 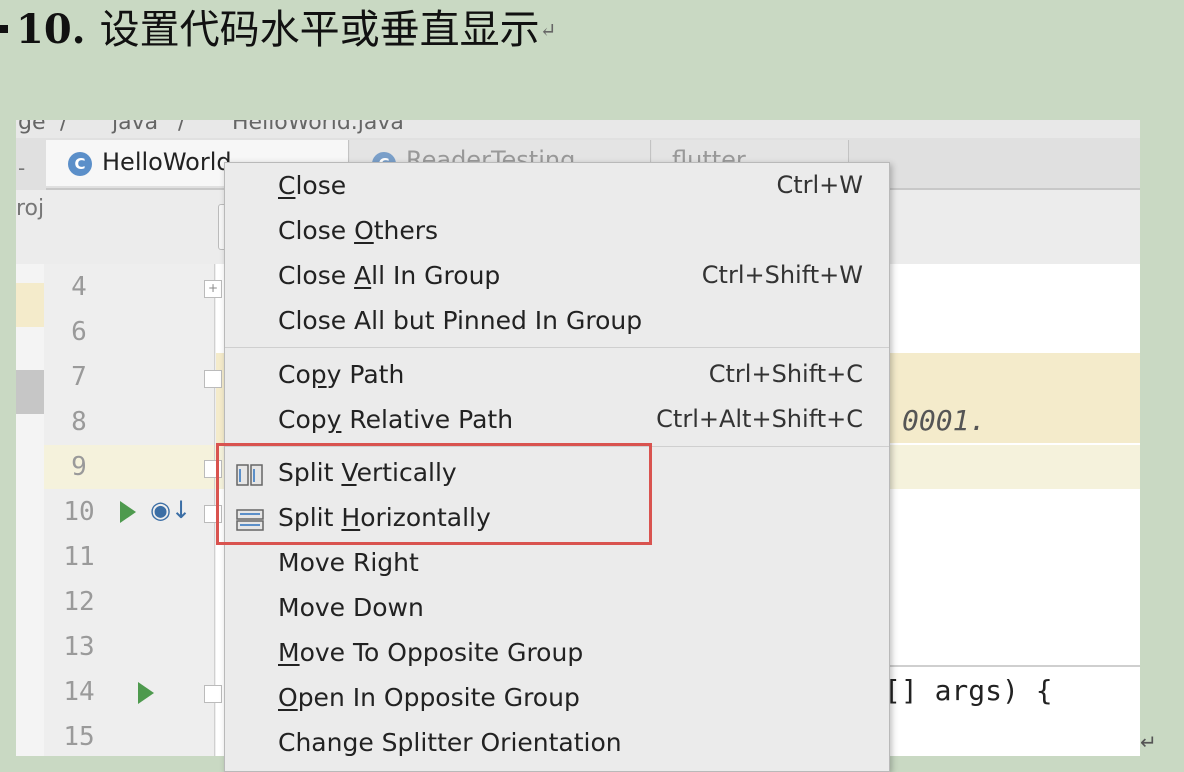 What do you see at coordinates (80, 164) in the screenshot?
I see `class-c-icon: C` at bounding box center [80, 164].